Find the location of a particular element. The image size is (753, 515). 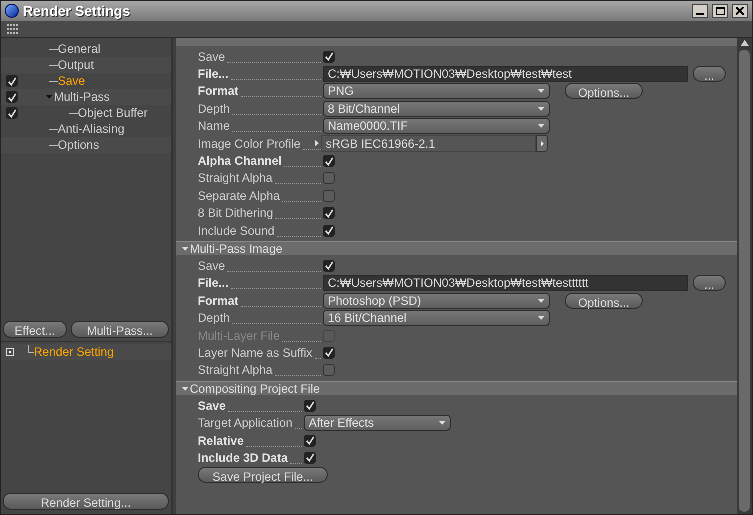

app-icon is located at coordinates (12, 11).